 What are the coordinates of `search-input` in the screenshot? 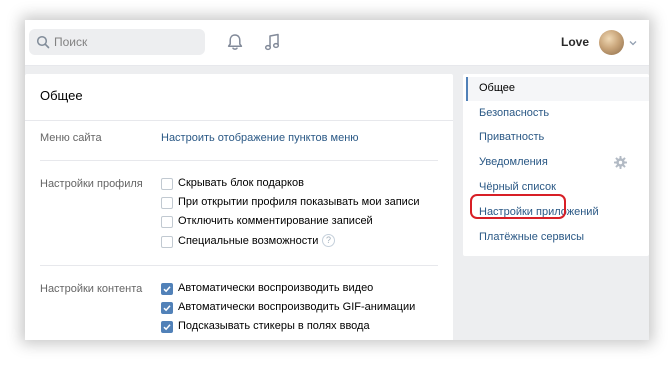 It's located at (127, 42).